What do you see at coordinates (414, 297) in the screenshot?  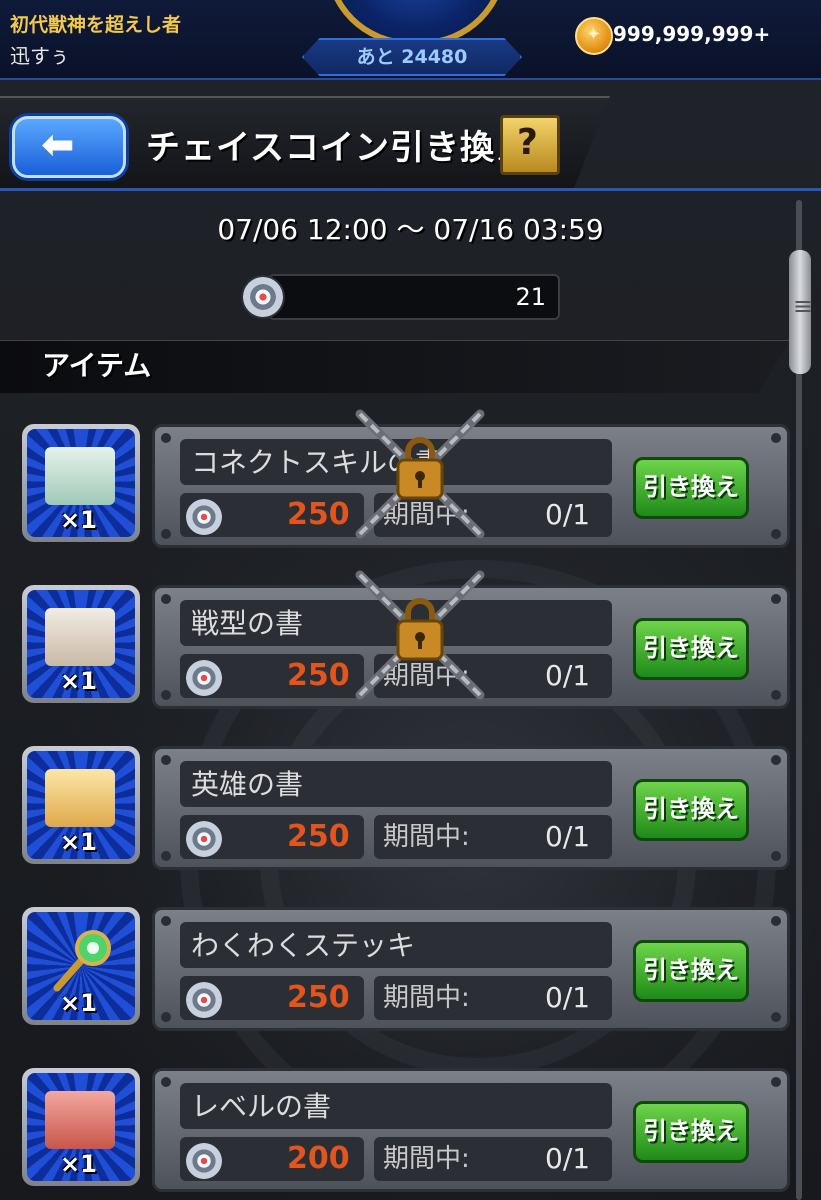 I see `chase-coin-balance: 21` at bounding box center [414, 297].